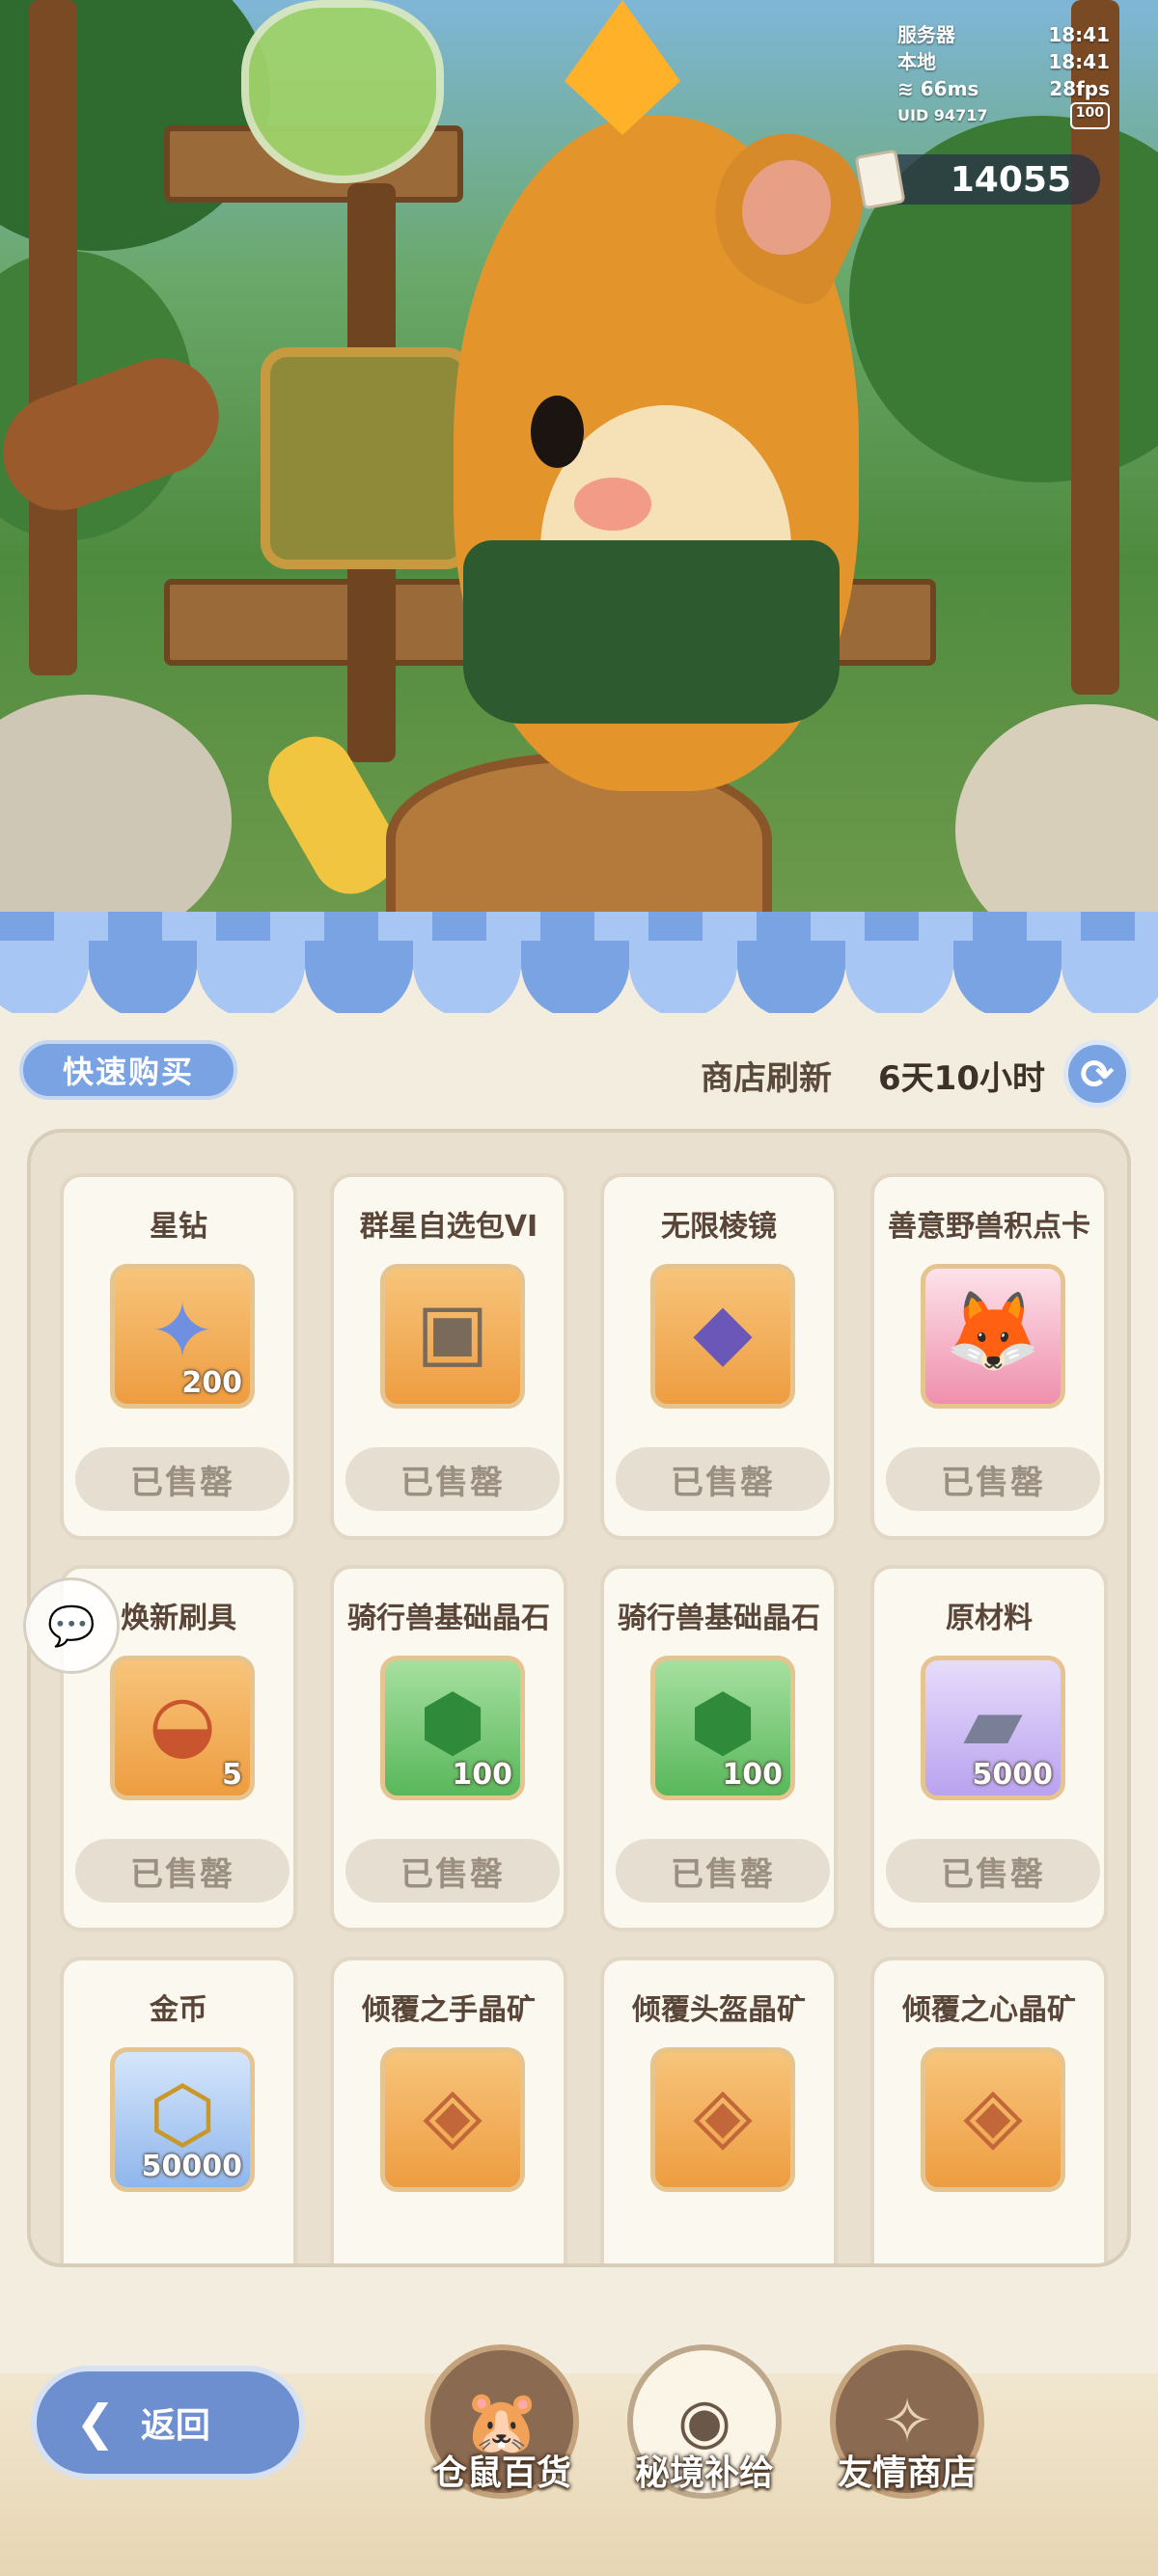  I want to click on back-label: 返回, so click(175, 2426).